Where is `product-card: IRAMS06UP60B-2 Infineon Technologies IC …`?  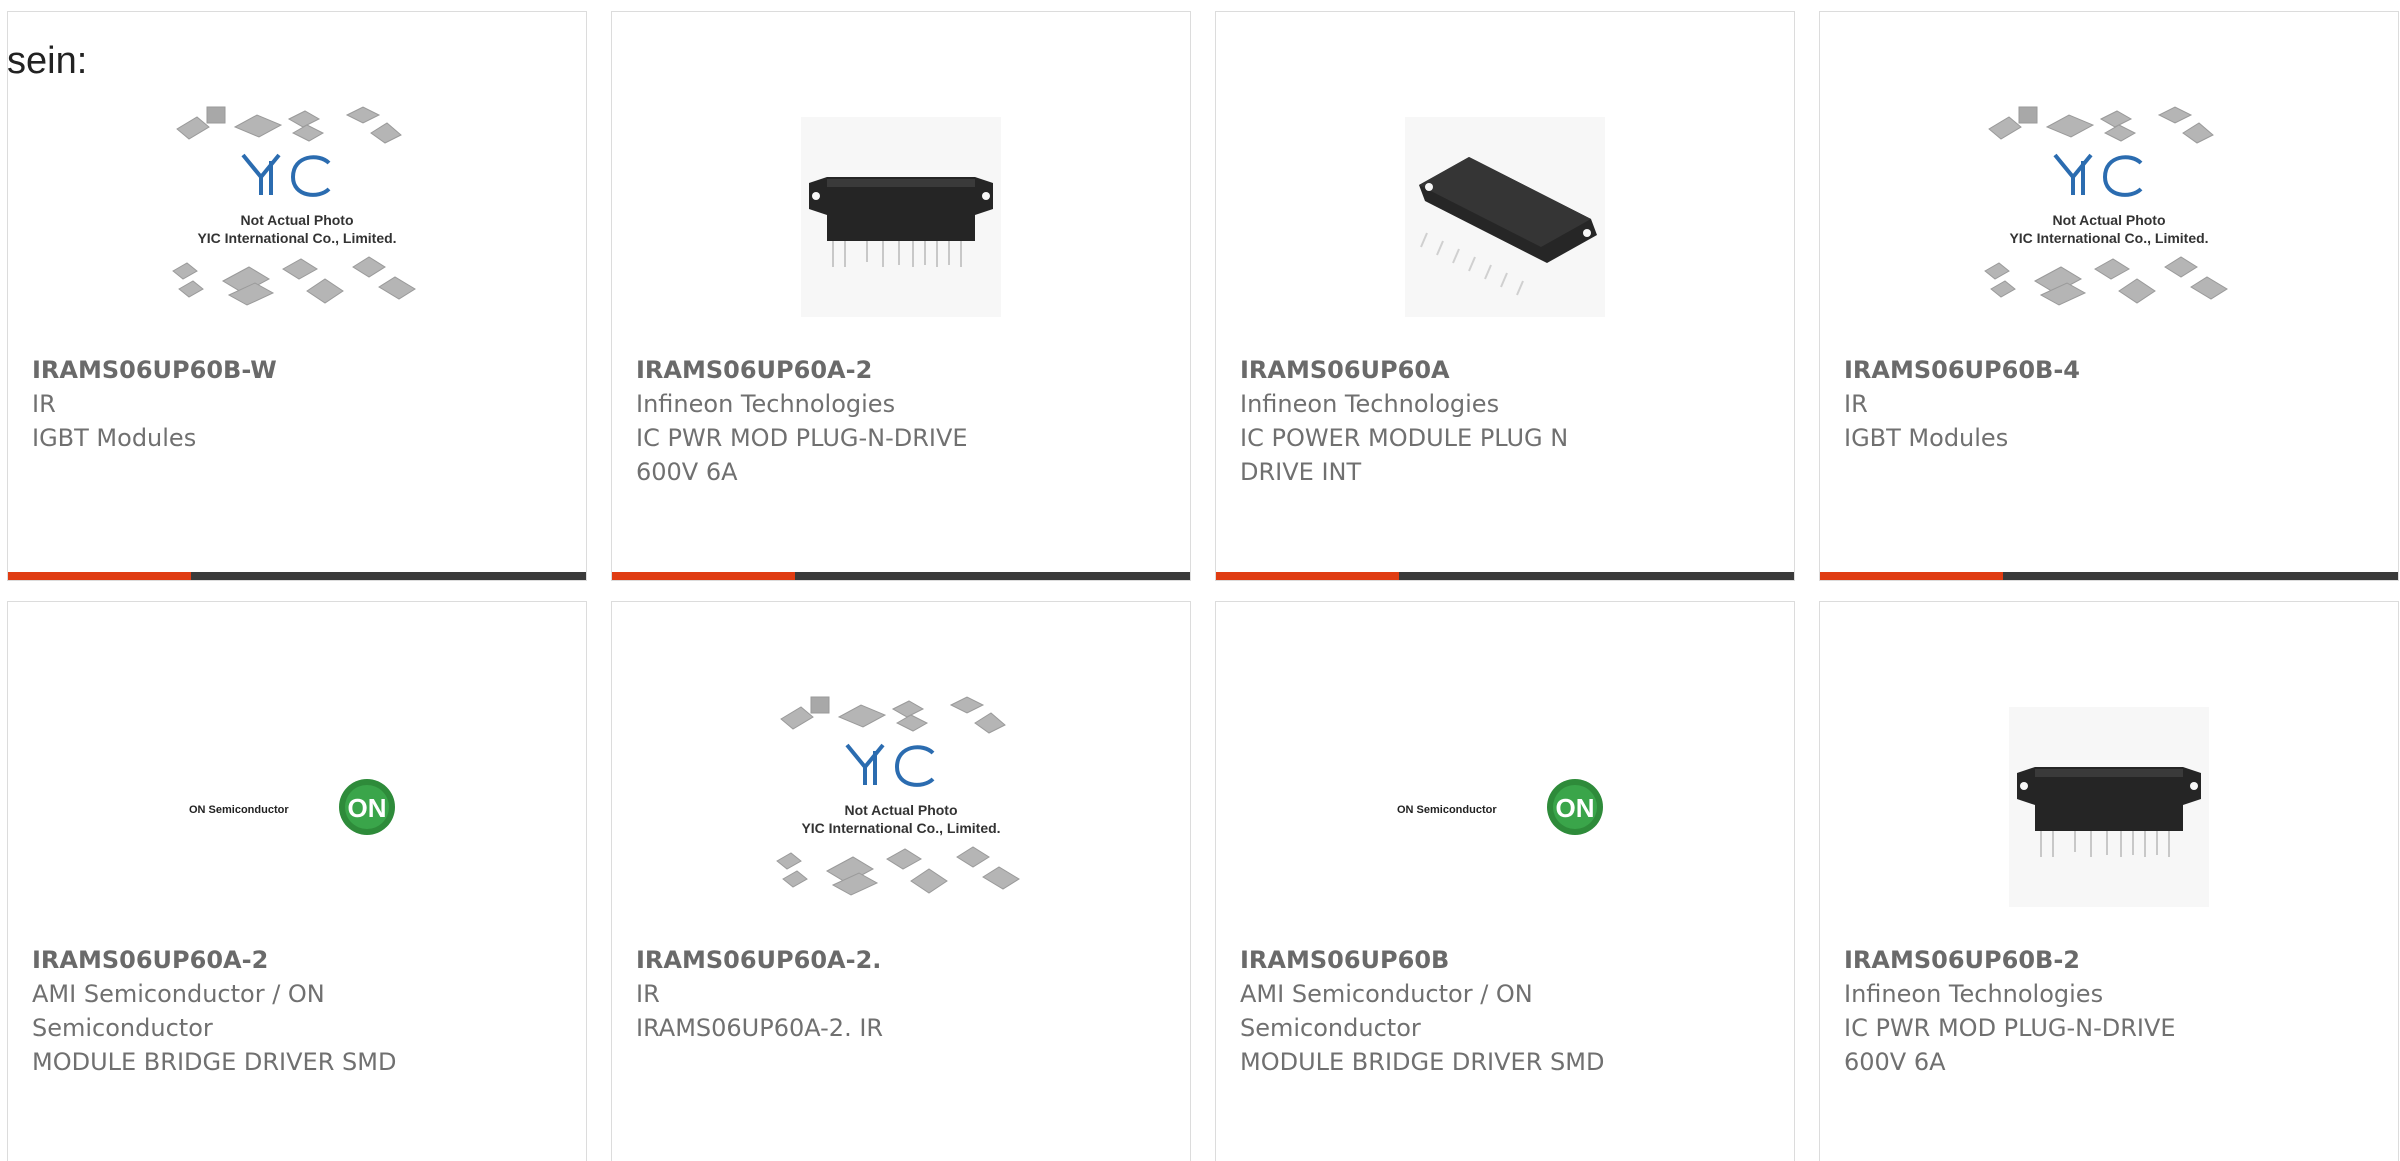 product-card: IRAMS06UP60B-2 Infineon Technologies IC … is located at coordinates (2109, 881).